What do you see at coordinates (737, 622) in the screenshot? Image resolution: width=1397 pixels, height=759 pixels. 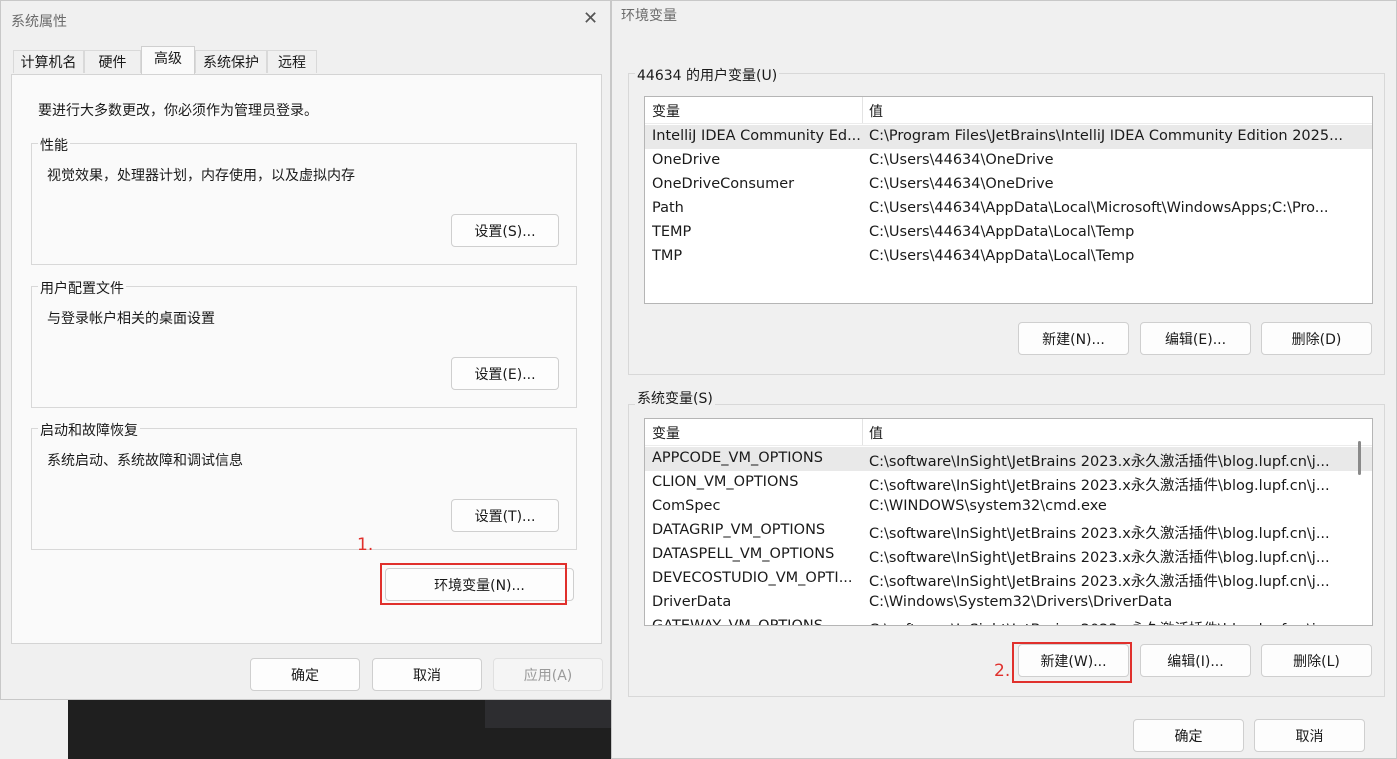 I see `variable-name: GATEWAY_VM_OPTIONS` at bounding box center [737, 622].